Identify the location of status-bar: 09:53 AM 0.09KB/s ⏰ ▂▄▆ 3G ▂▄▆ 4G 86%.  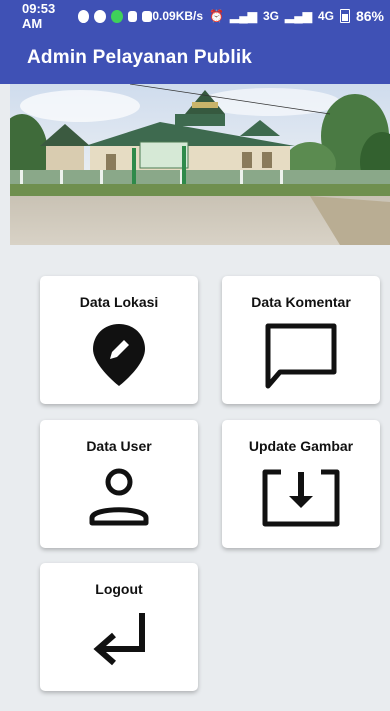
(195, 16).